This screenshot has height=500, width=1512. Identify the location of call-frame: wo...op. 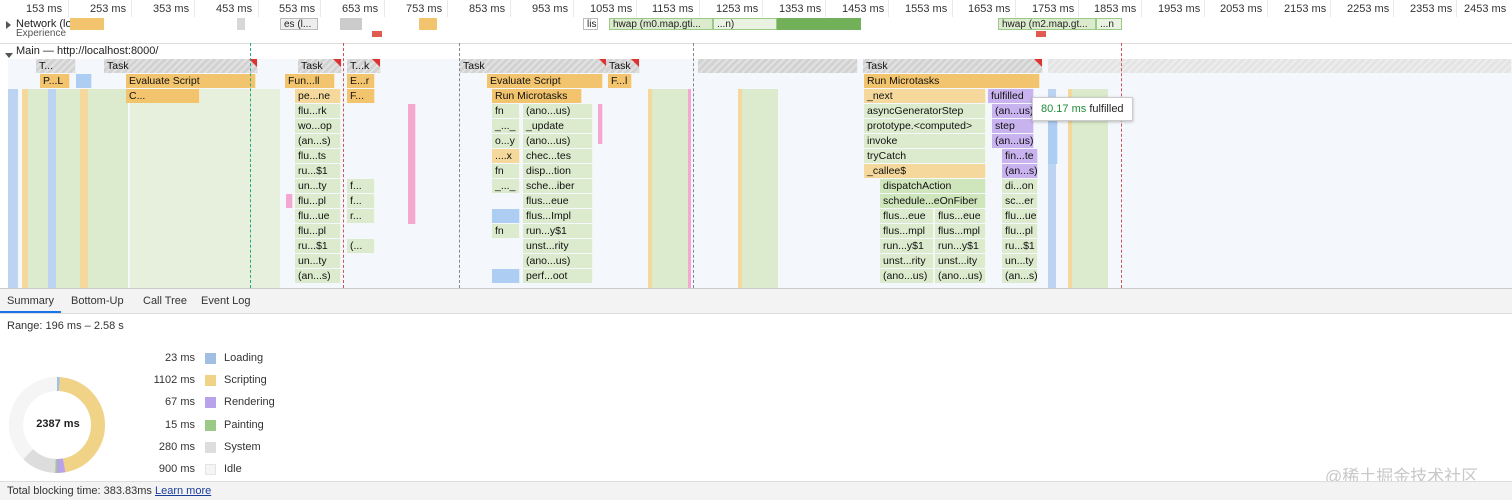
(318, 126).